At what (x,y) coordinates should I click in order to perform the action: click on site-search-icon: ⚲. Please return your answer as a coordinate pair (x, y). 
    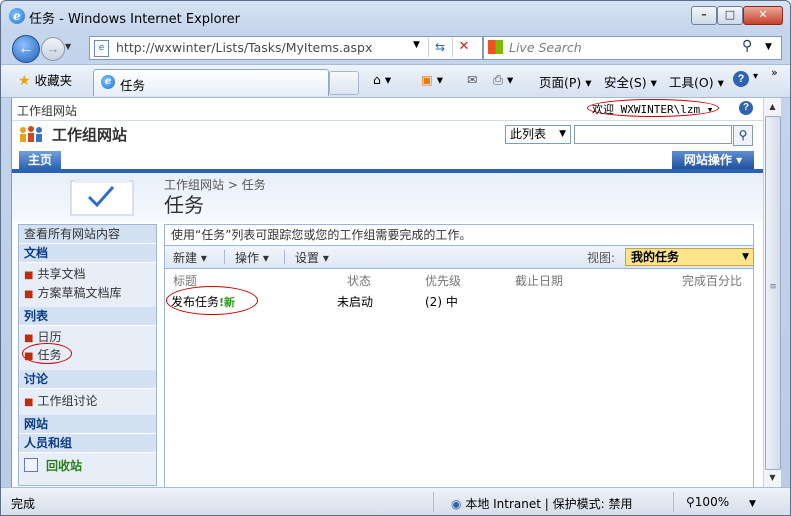
    Looking at the image, I should click on (743, 135).